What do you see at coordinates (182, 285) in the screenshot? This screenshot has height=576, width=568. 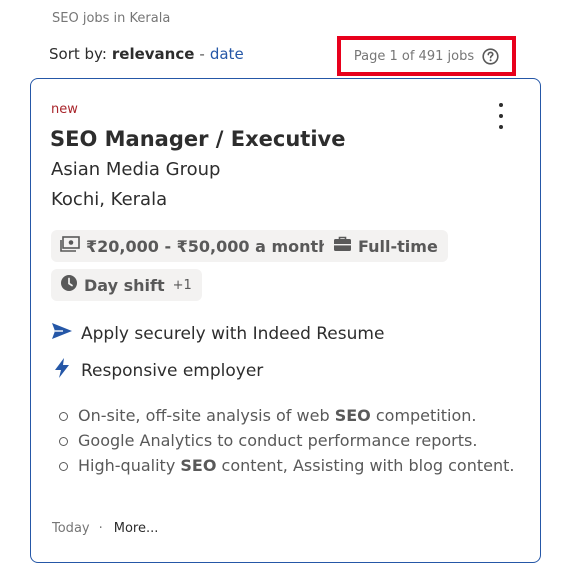 I see `shift-extra-count: +1` at bounding box center [182, 285].